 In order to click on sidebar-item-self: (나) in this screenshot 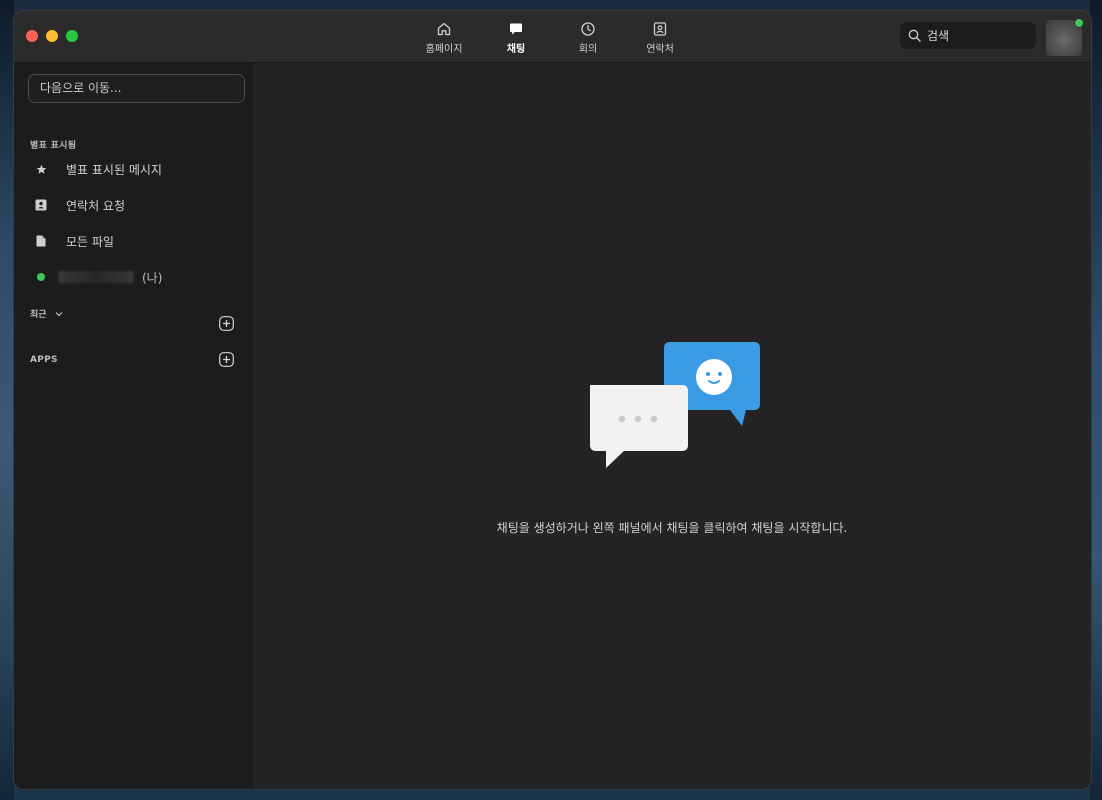, I will do `click(134, 277)`.